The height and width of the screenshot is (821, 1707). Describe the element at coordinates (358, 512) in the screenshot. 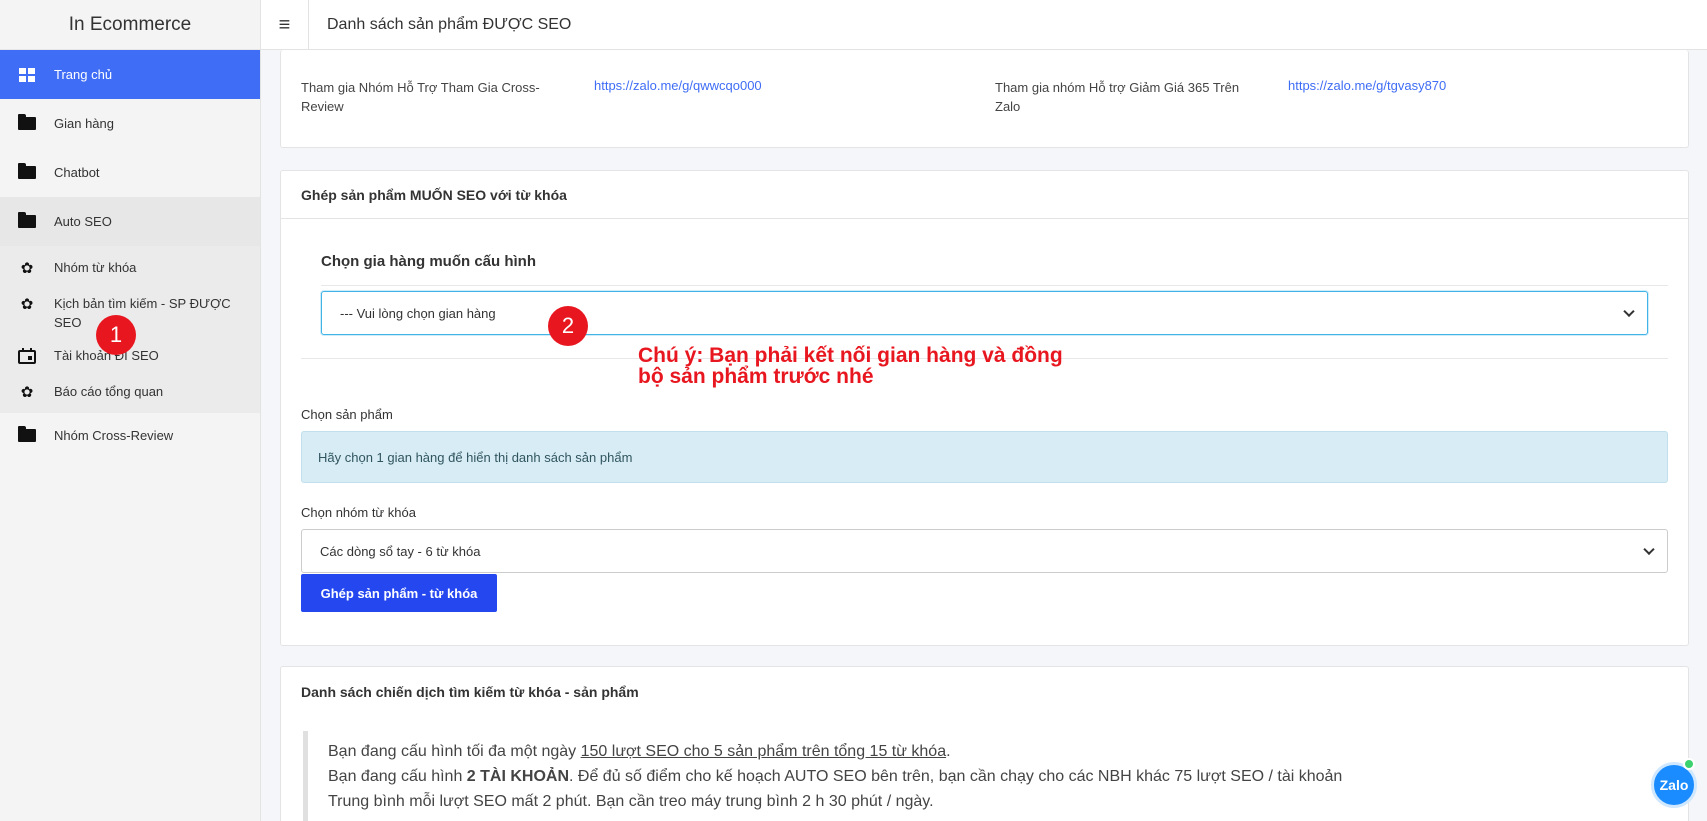

I see `keyword-group-label: Chọn nhóm từ khóa` at that location.